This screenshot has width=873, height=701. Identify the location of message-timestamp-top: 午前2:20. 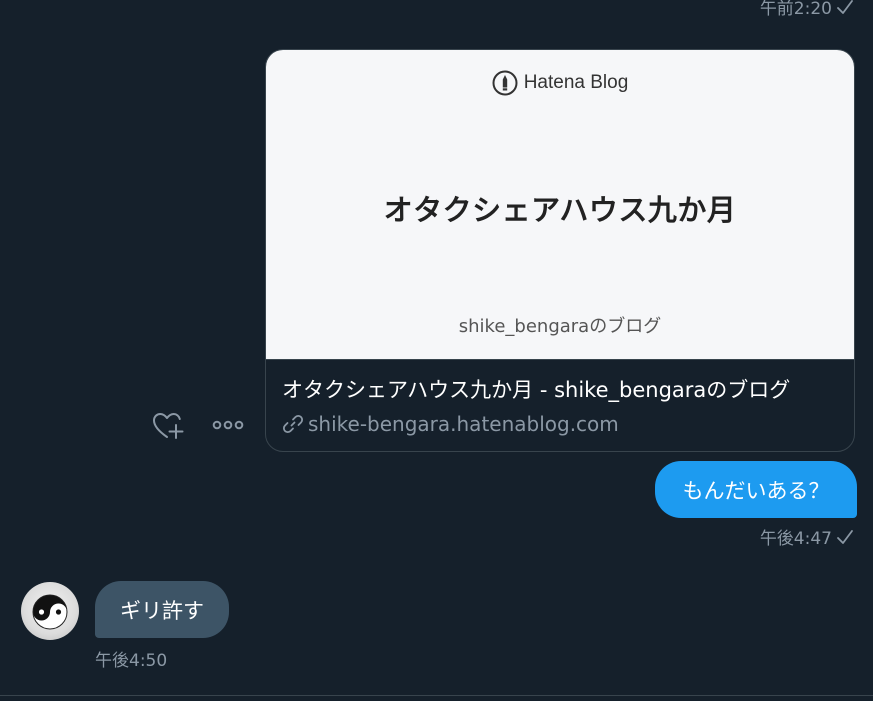
(807, 9).